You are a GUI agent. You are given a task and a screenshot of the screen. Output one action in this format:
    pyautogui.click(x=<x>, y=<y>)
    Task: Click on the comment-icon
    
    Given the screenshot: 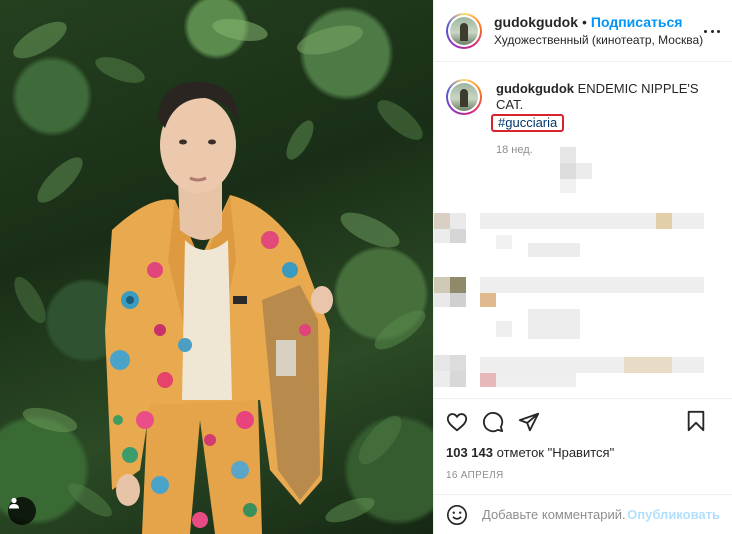 What is the action you would take?
    pyautogui.click(x=493, y=422)
    